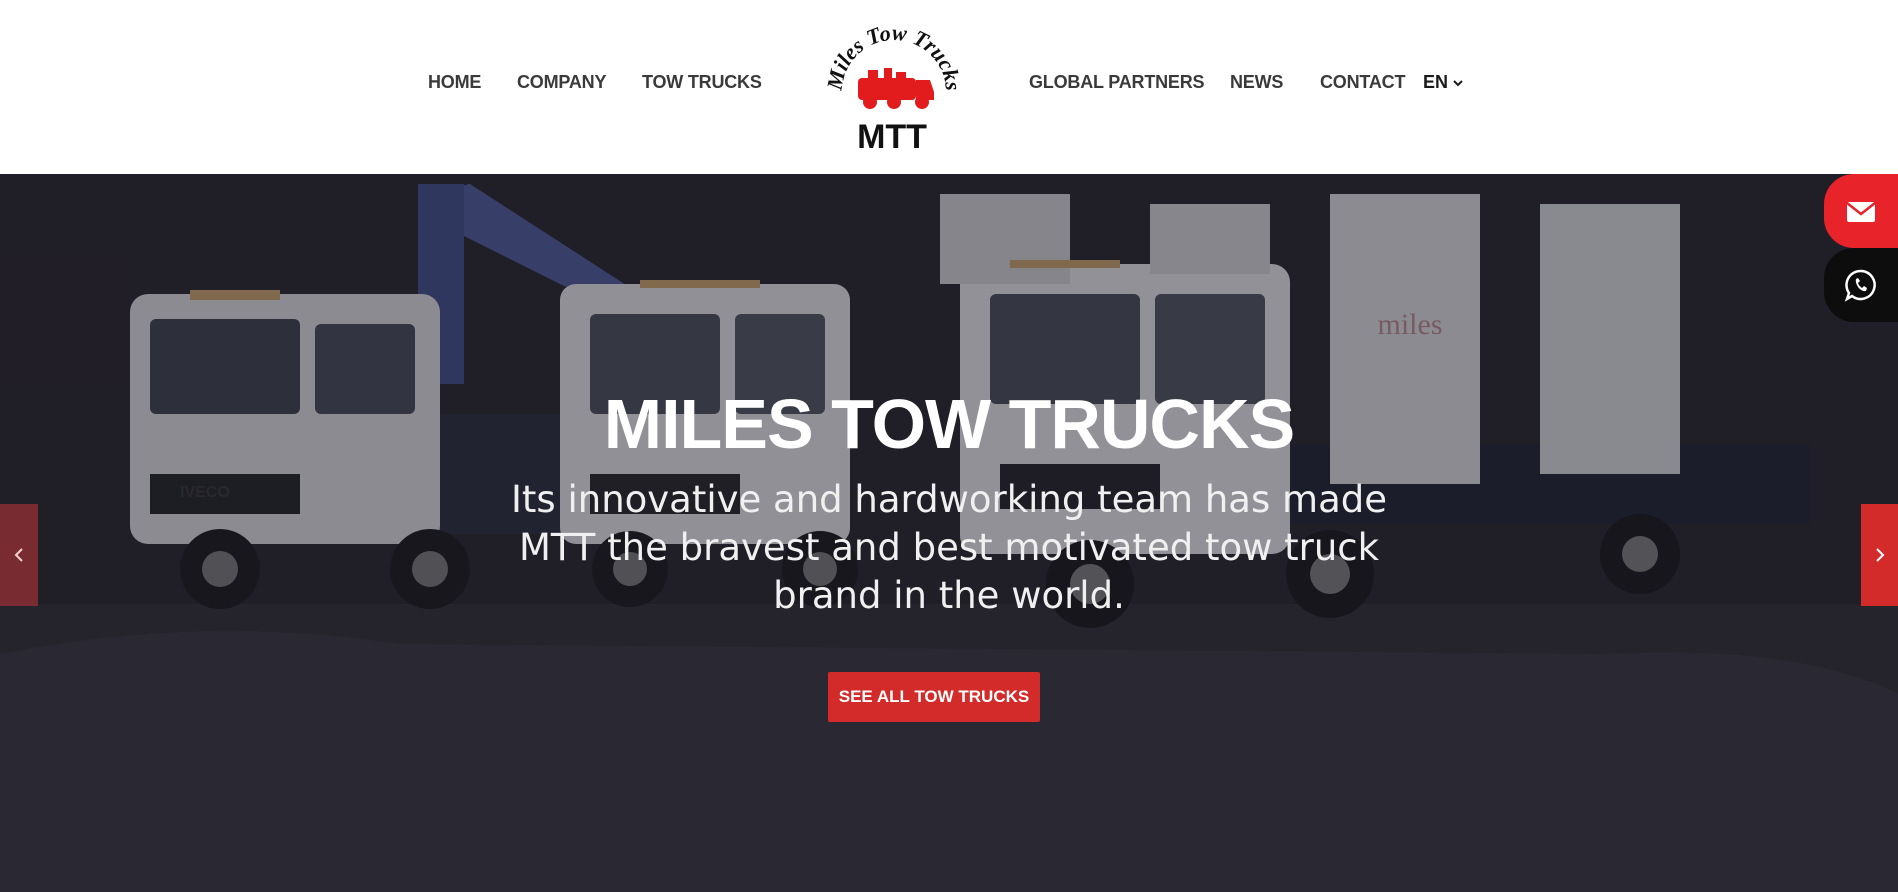 This screenshot has height=892, width=1898. Describe the element at coordinates (1458, 82) in the screenshot. I see `chevron-down-icon` at that location.